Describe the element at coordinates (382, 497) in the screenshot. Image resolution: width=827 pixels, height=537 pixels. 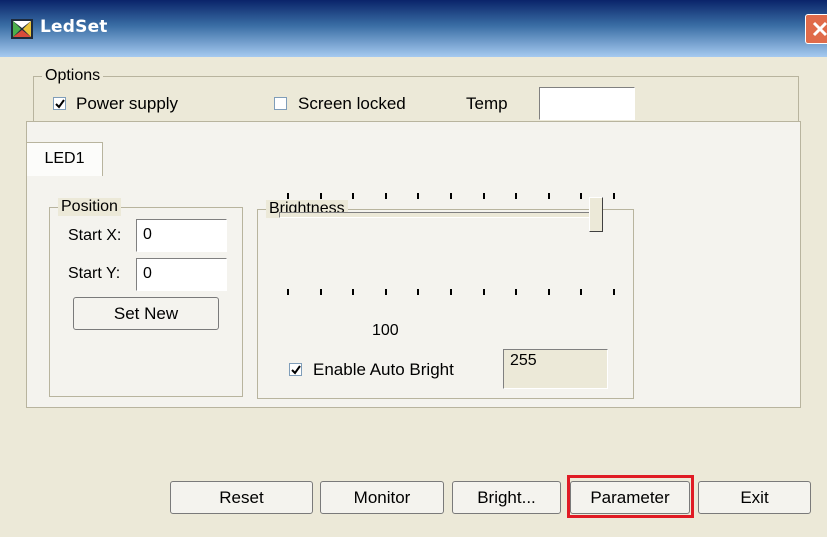
I see `monitor-button: Monitor` at that location.